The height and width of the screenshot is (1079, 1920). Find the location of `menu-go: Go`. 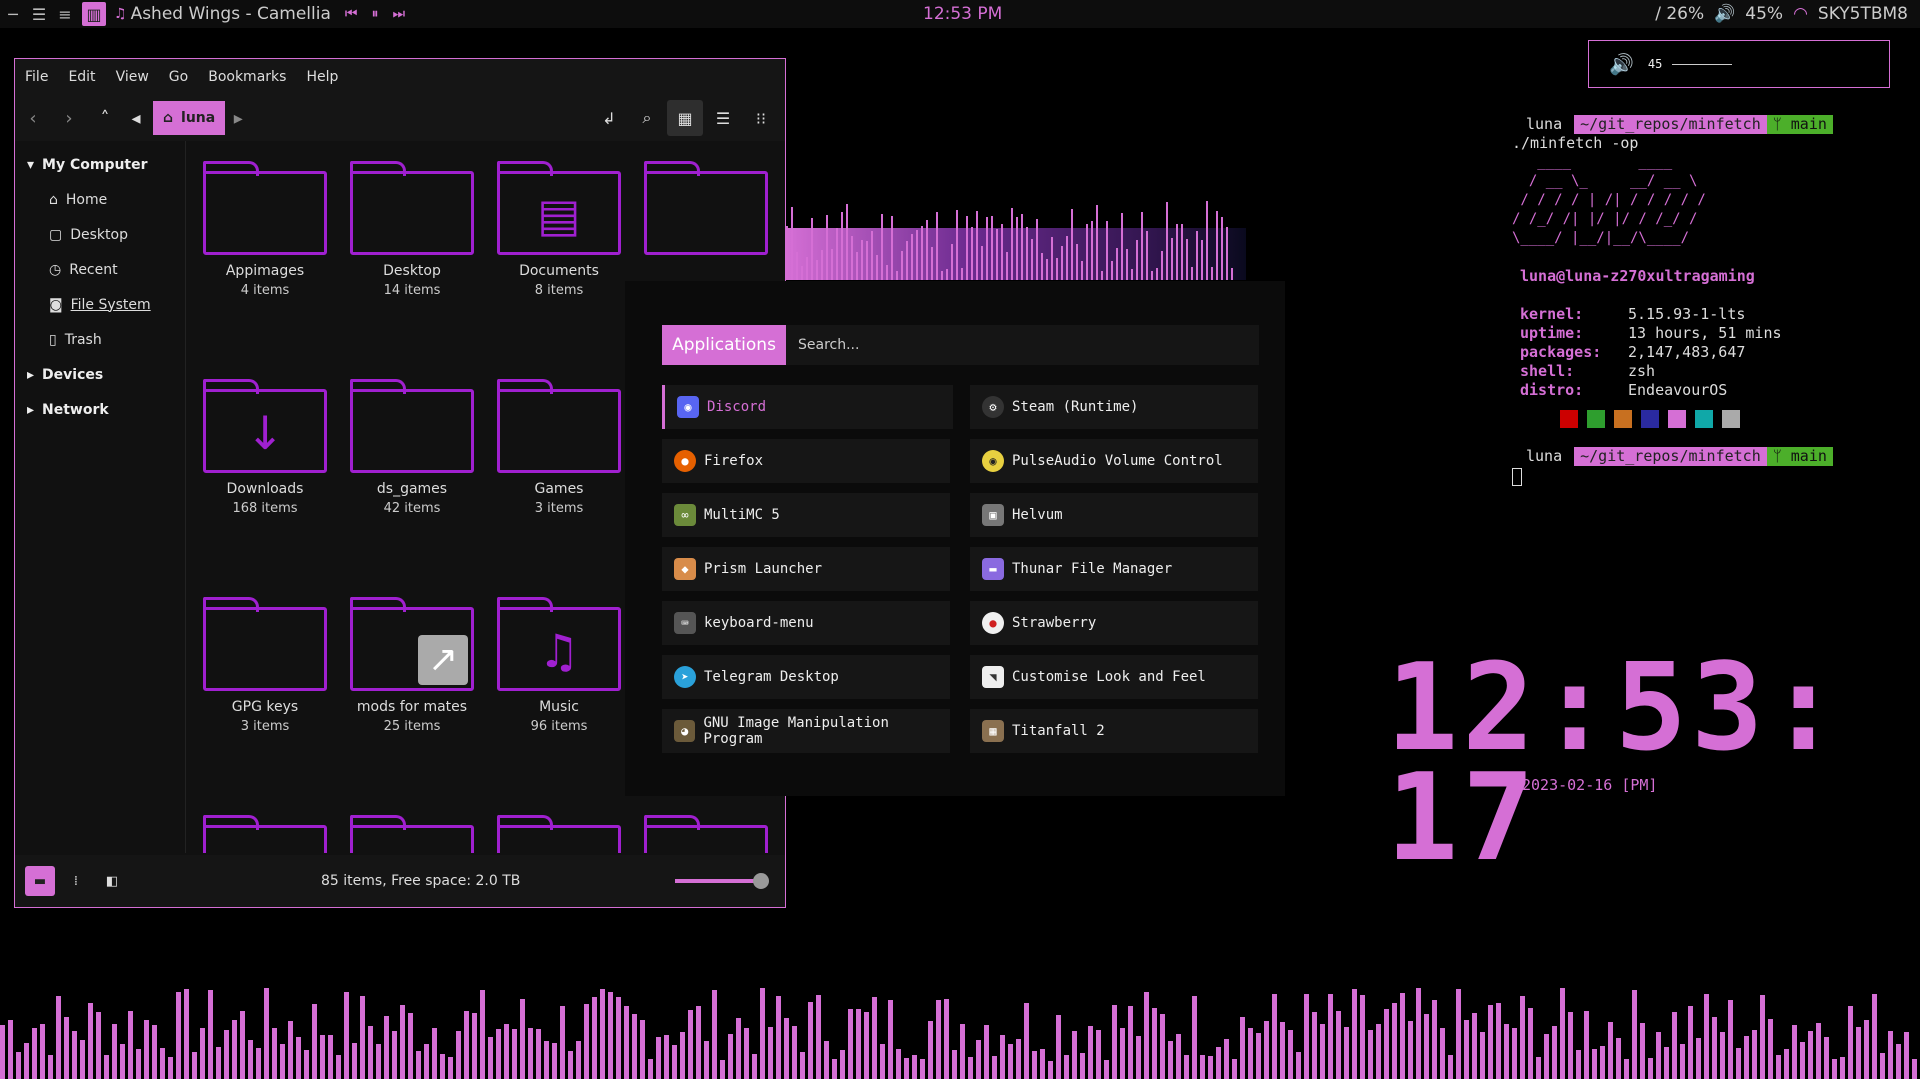

menu-go: Go is located at coordinates (178, 77).